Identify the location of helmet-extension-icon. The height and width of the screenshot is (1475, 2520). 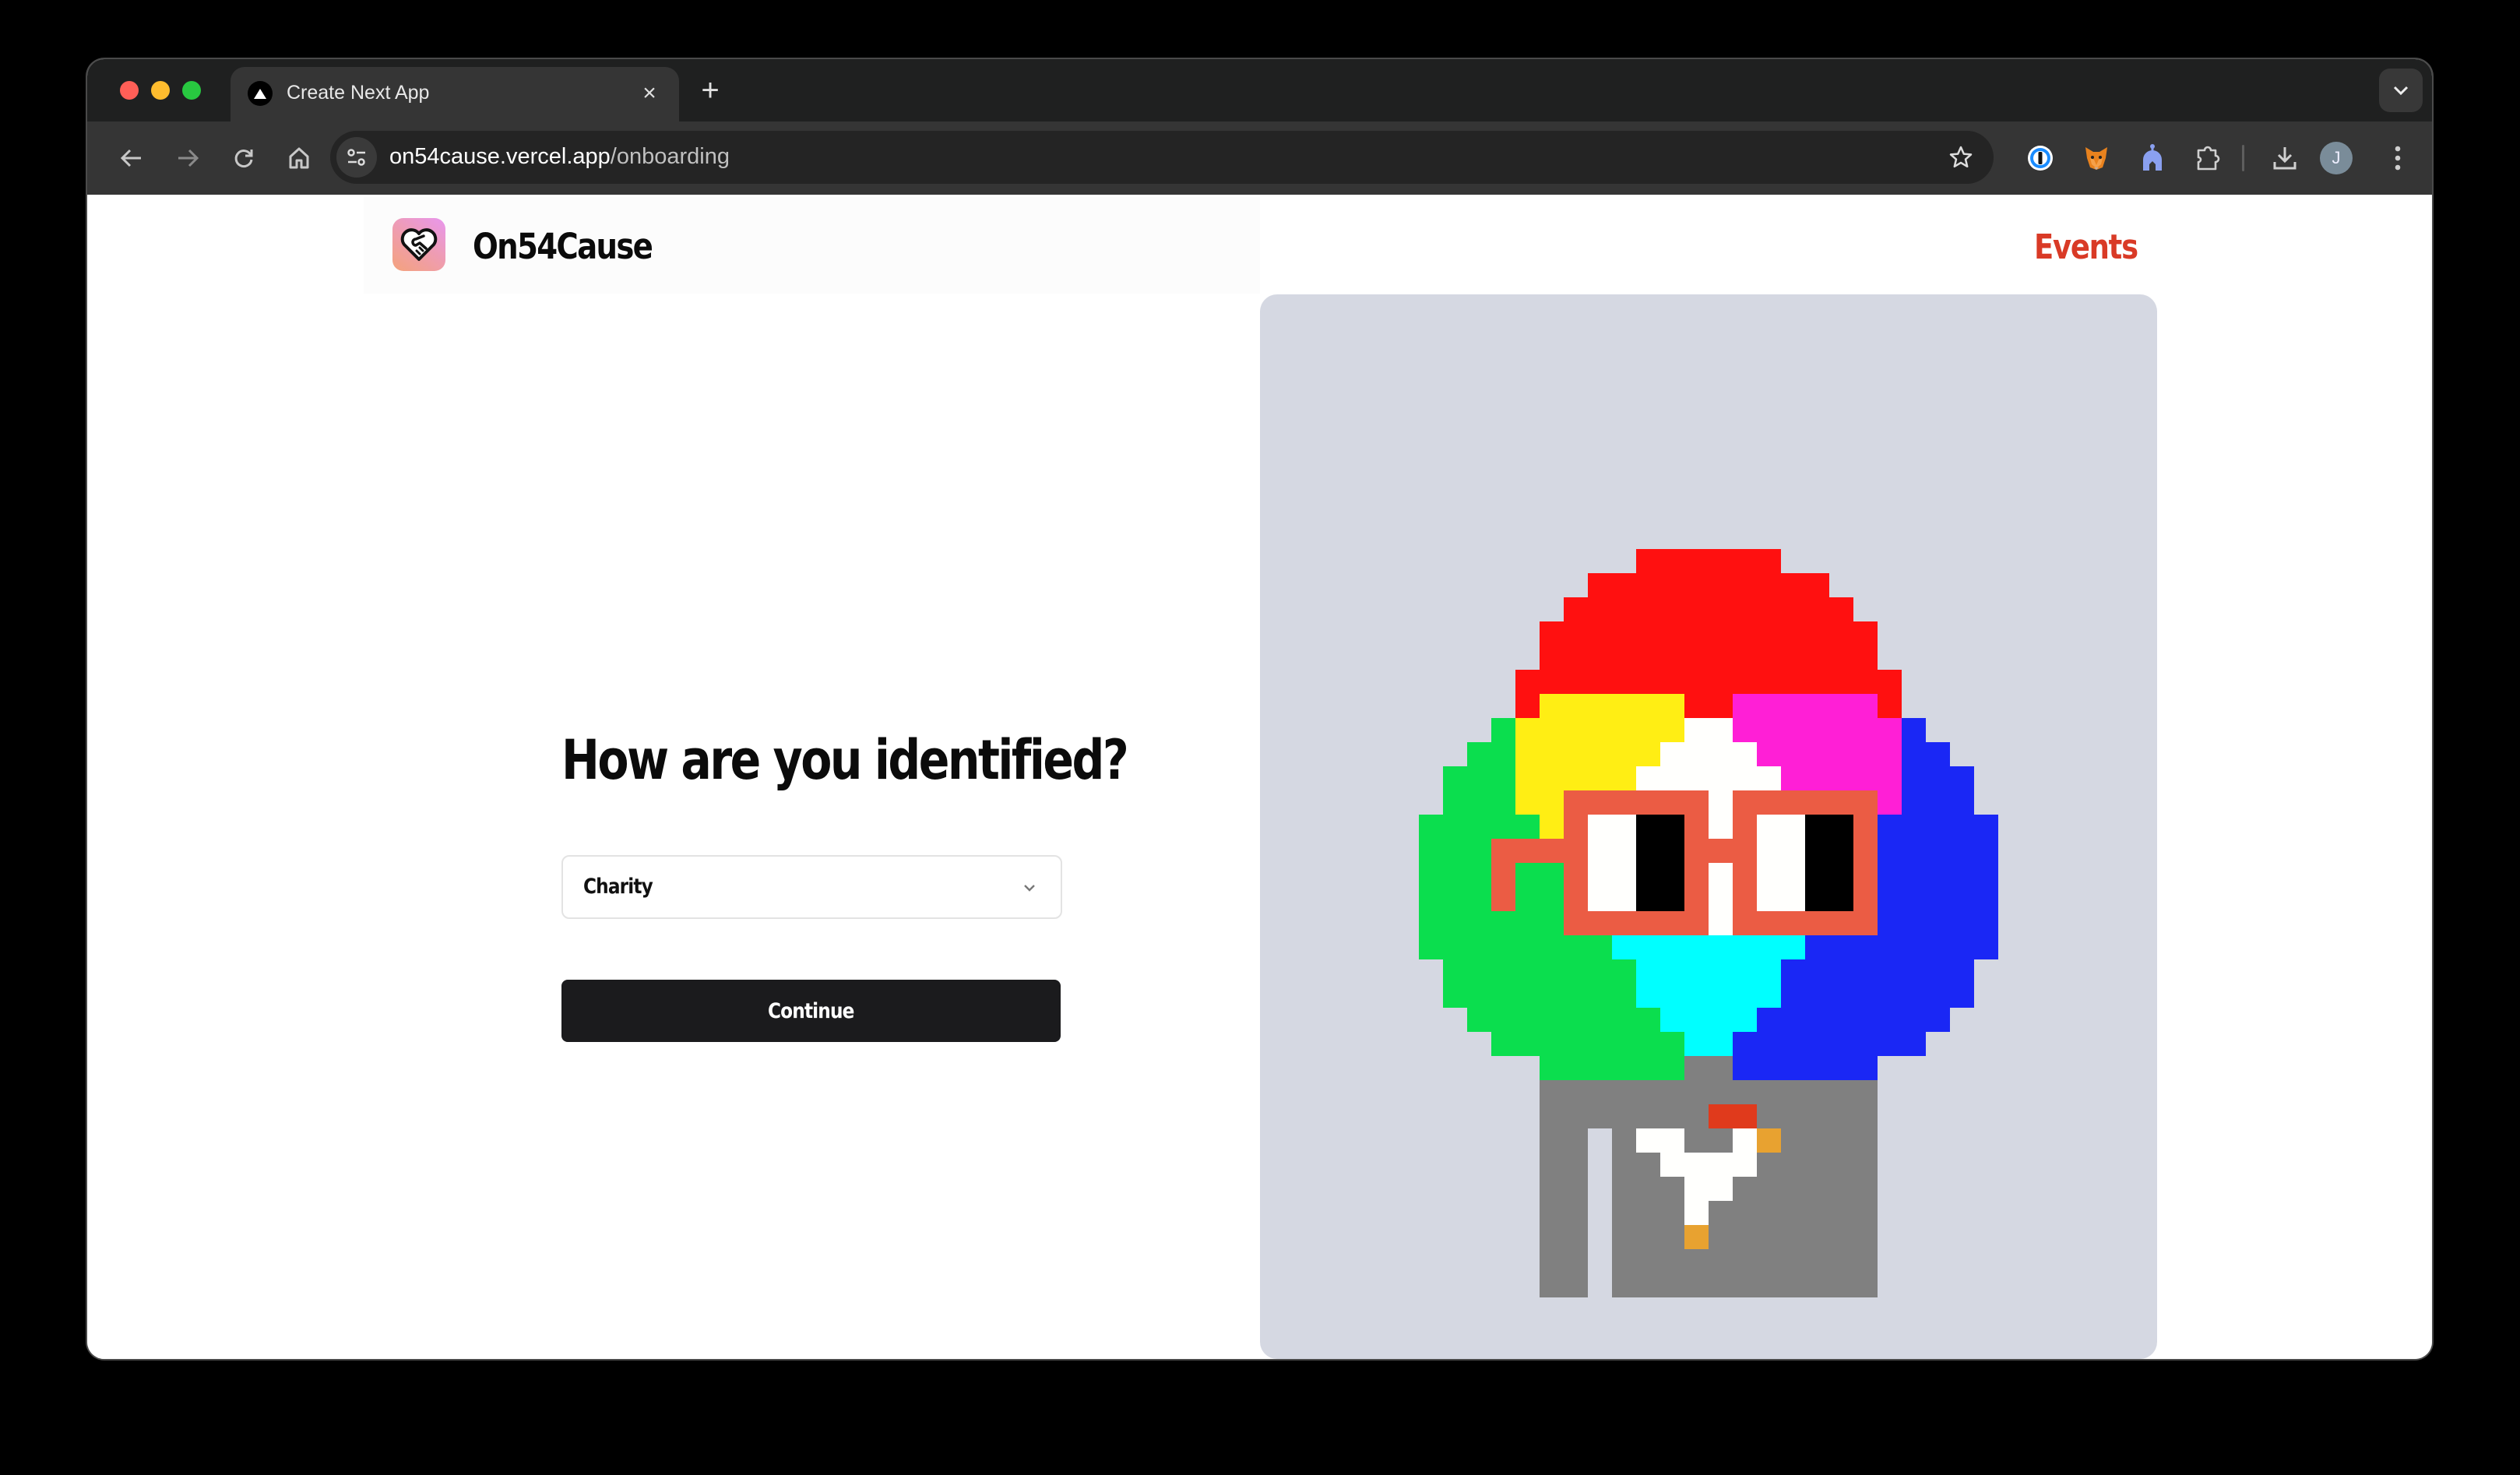
(2152, 158).